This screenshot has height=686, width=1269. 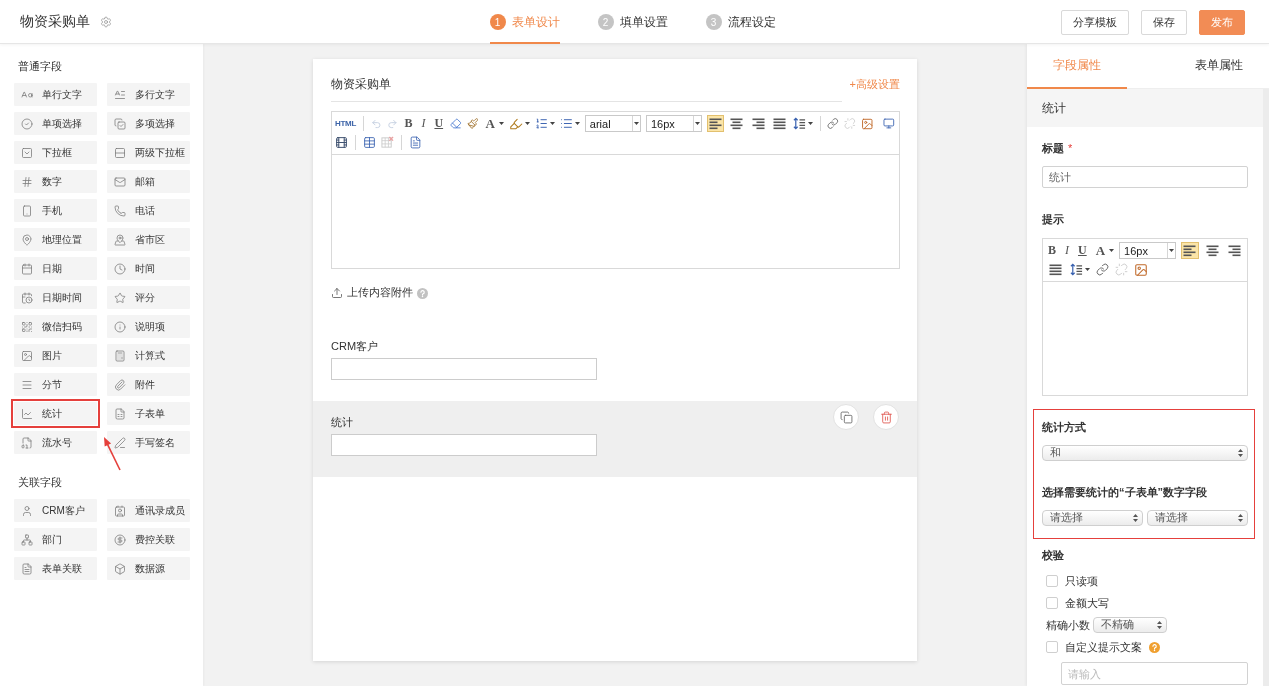 What do you see at coordinates (1087, 603) in the screenshot?
I see `checkbox-label: 金额大写` at bounding box center [1087, 603].